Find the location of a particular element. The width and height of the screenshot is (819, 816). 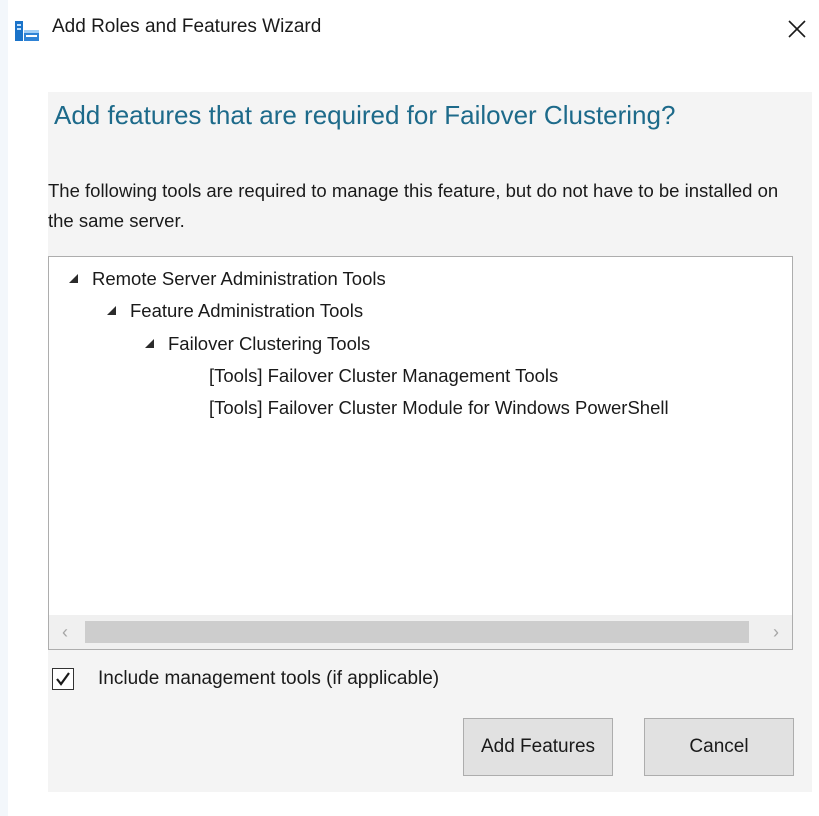

close-button is located at coordinates (797, 29).